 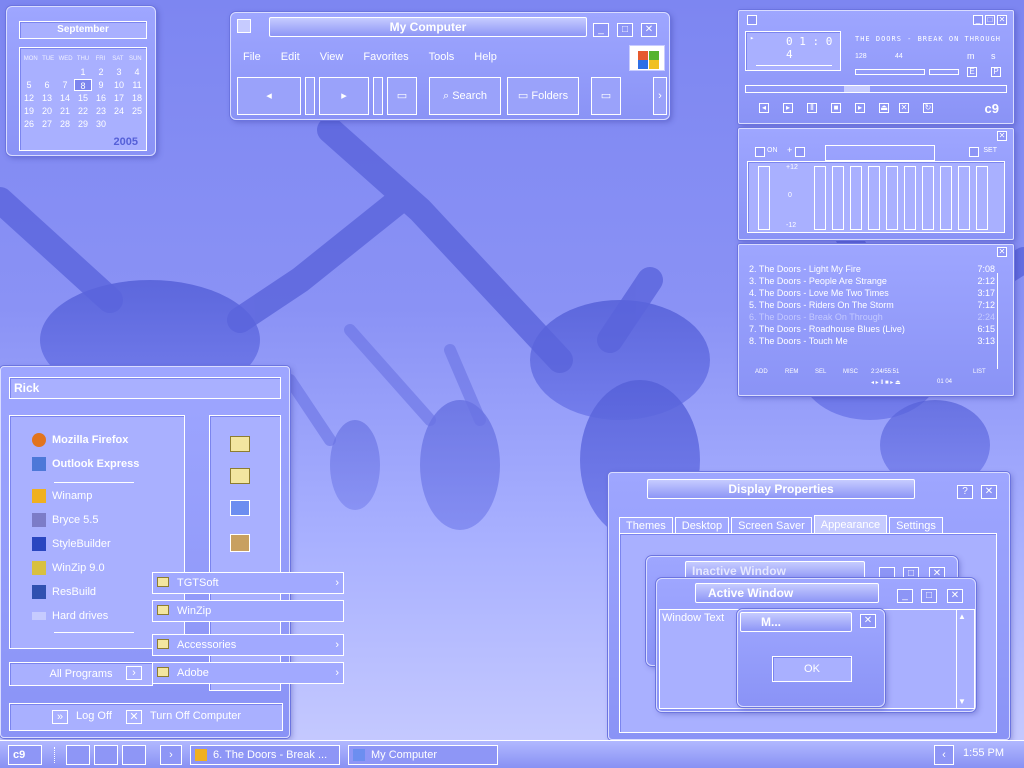 I want to click on calendar-date: 1, so click(x=83, y=72).